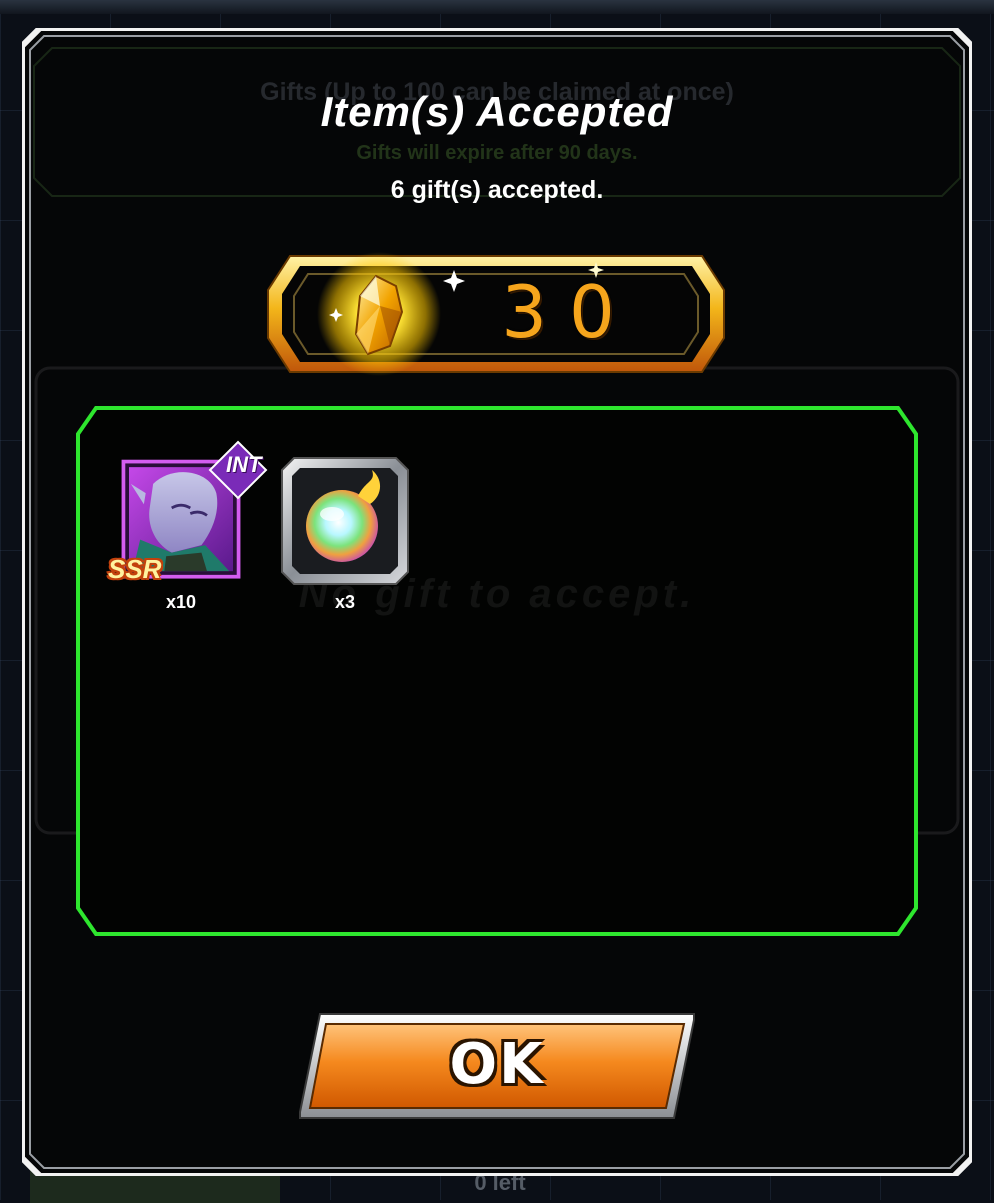 This screenshot has height=1203, width=994. Describe the element at coordinates (496, 314) in the screenshot. I see `reward-banner: 30` at that location.